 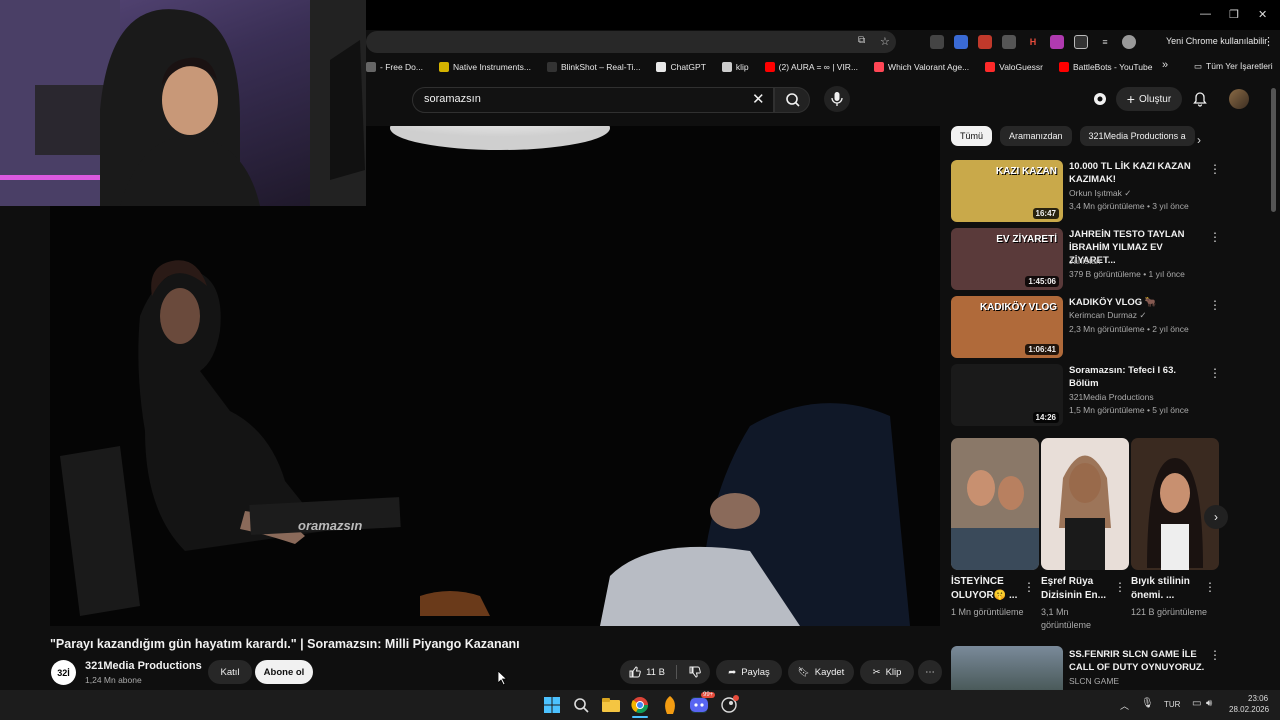 What do you see at coordinates (699, 705) in the screenshot?
I see `discord-icon` at bounding box center [699, 705].